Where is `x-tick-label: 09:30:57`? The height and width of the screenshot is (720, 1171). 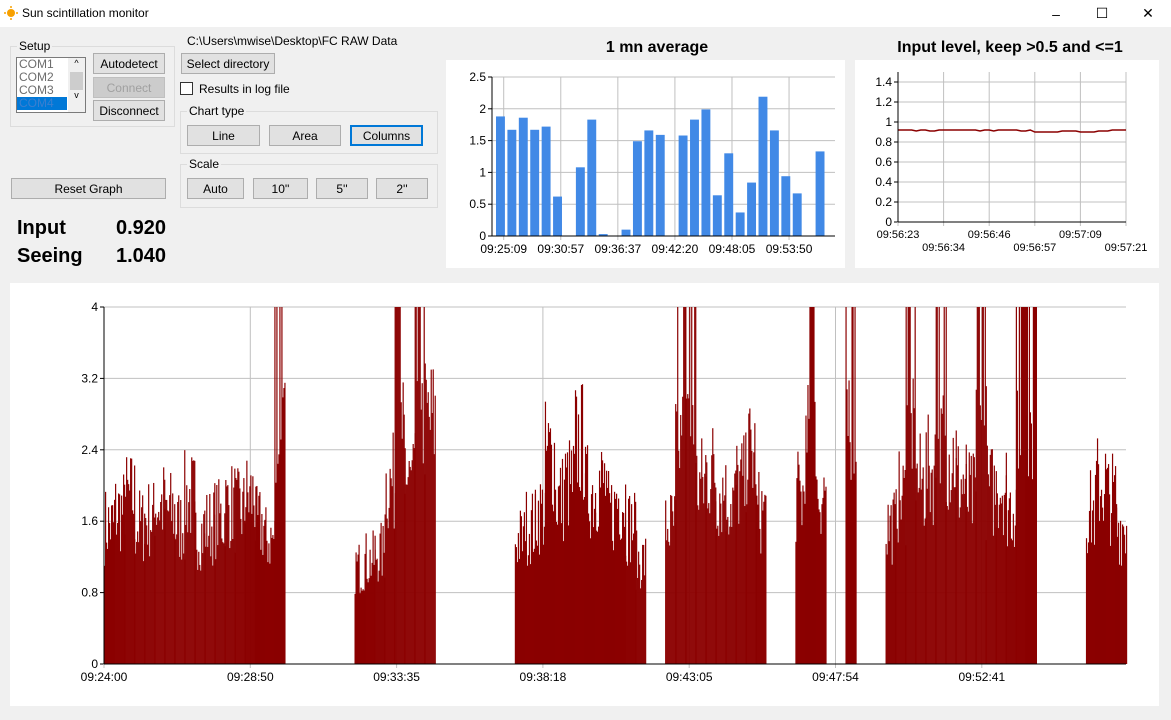 x-tick-label: 09:30:57 is located at coordinates (560, 249).